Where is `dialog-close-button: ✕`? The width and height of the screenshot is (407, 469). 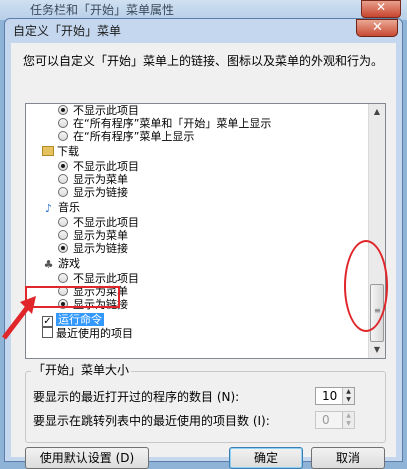 dialog-close-button: ✕ is located at coordinates (377, 28).